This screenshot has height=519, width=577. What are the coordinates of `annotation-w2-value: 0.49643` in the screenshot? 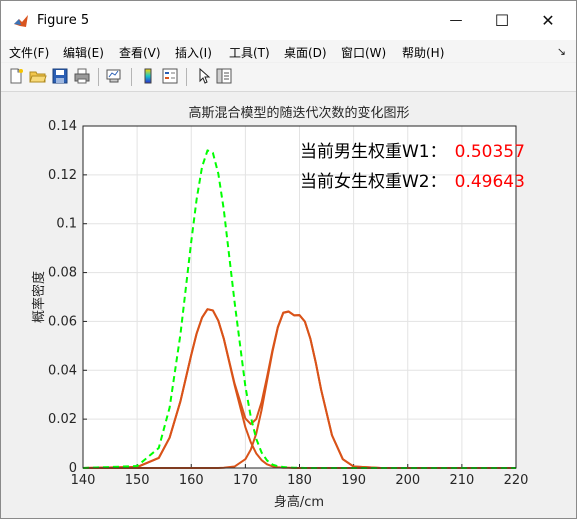 It's located at (490, 182).